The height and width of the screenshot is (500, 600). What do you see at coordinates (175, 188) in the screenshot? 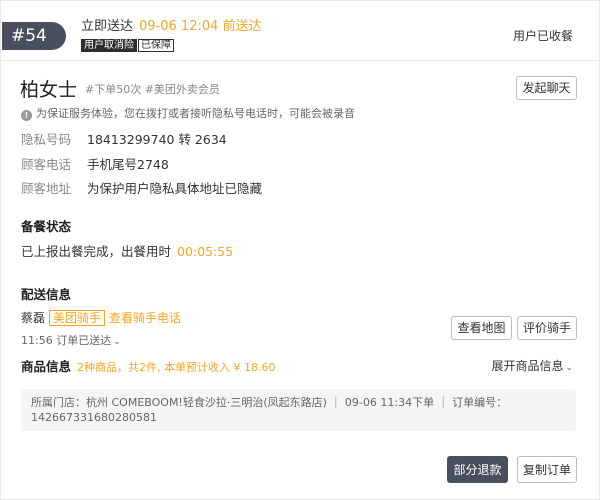
I see `customer-address-value: 为保护用户隐私具体地址已隐藏` at bounding box center [175, 188].